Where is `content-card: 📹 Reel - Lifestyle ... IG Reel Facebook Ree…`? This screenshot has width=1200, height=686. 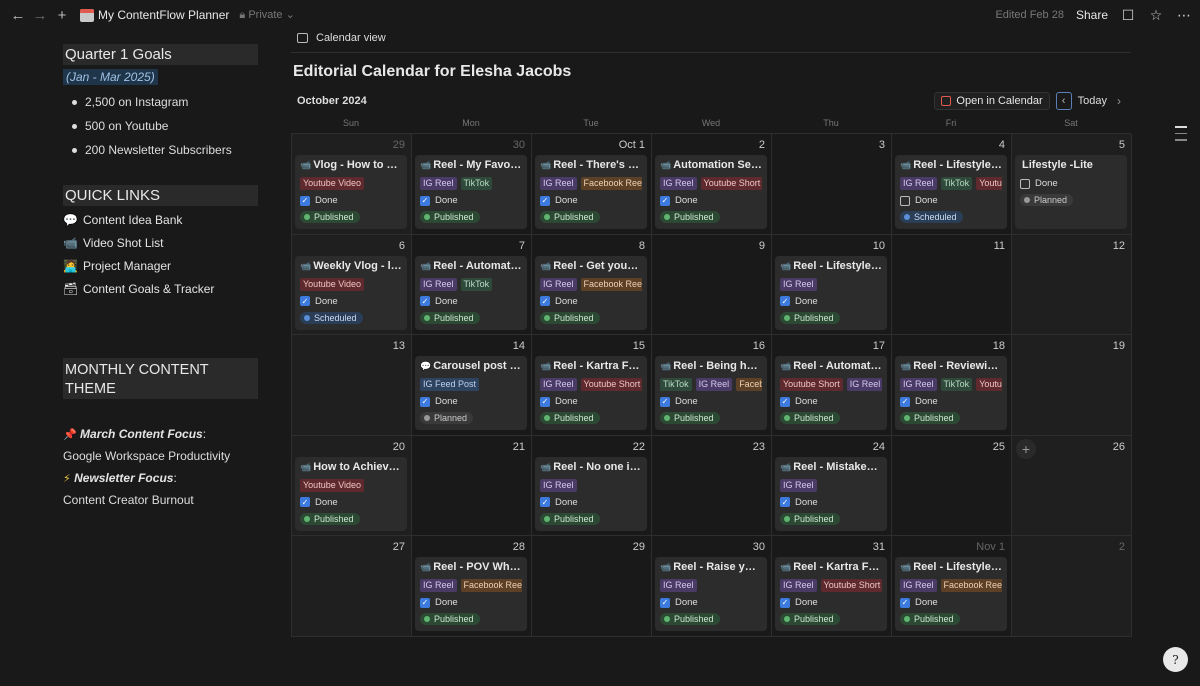
content-card: 📹 Reel - Lifestyle ... IG Reel Facebook Ree… is located at coordinates (951, 594).